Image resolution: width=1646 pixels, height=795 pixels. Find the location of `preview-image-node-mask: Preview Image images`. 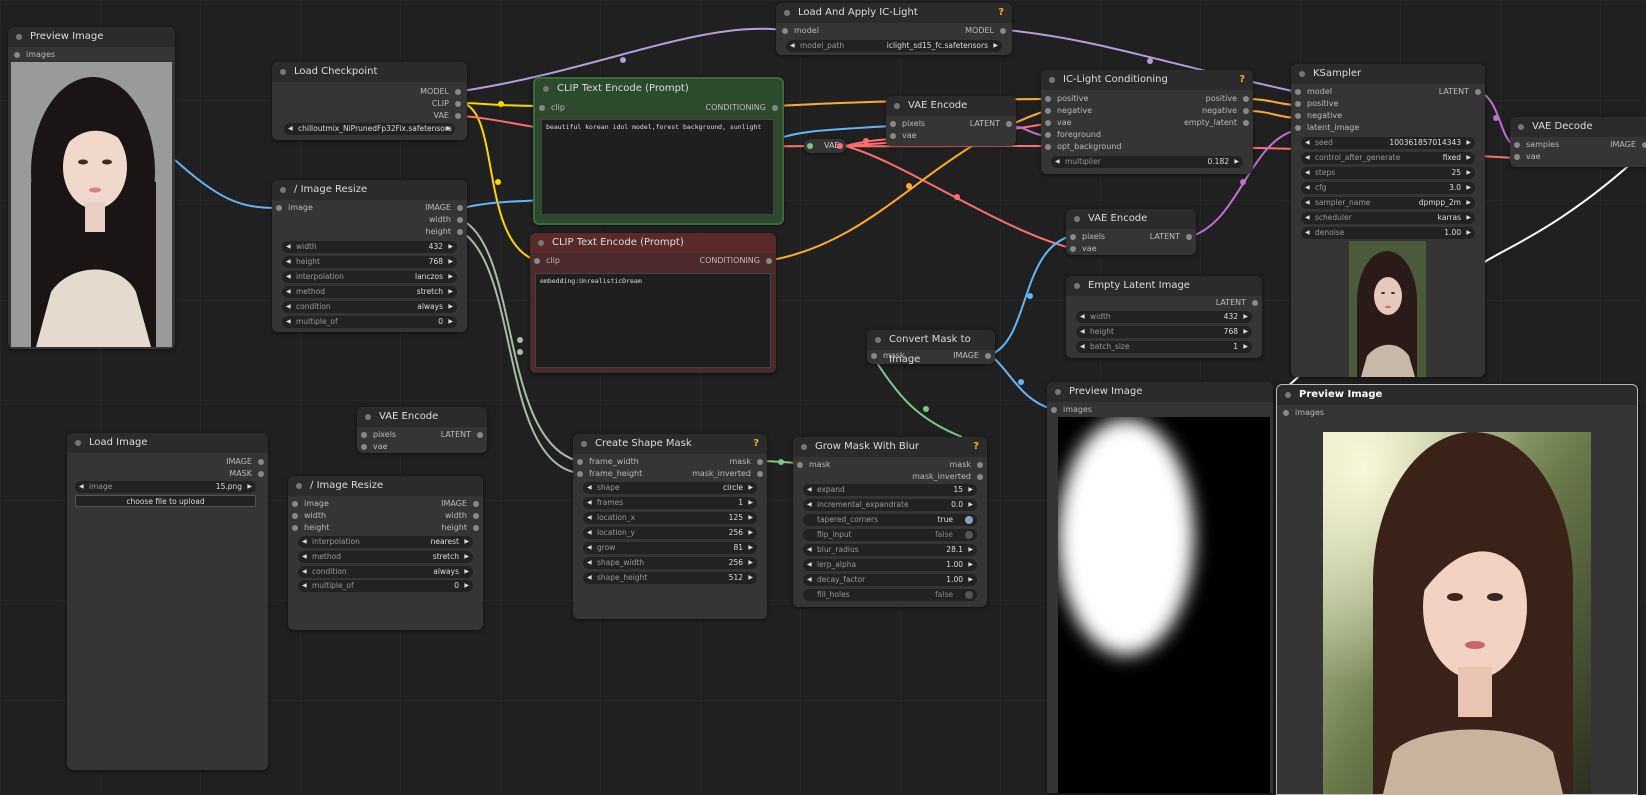

preview-image-node-mask: Preview Image images is located at coordinates (1160, 587).